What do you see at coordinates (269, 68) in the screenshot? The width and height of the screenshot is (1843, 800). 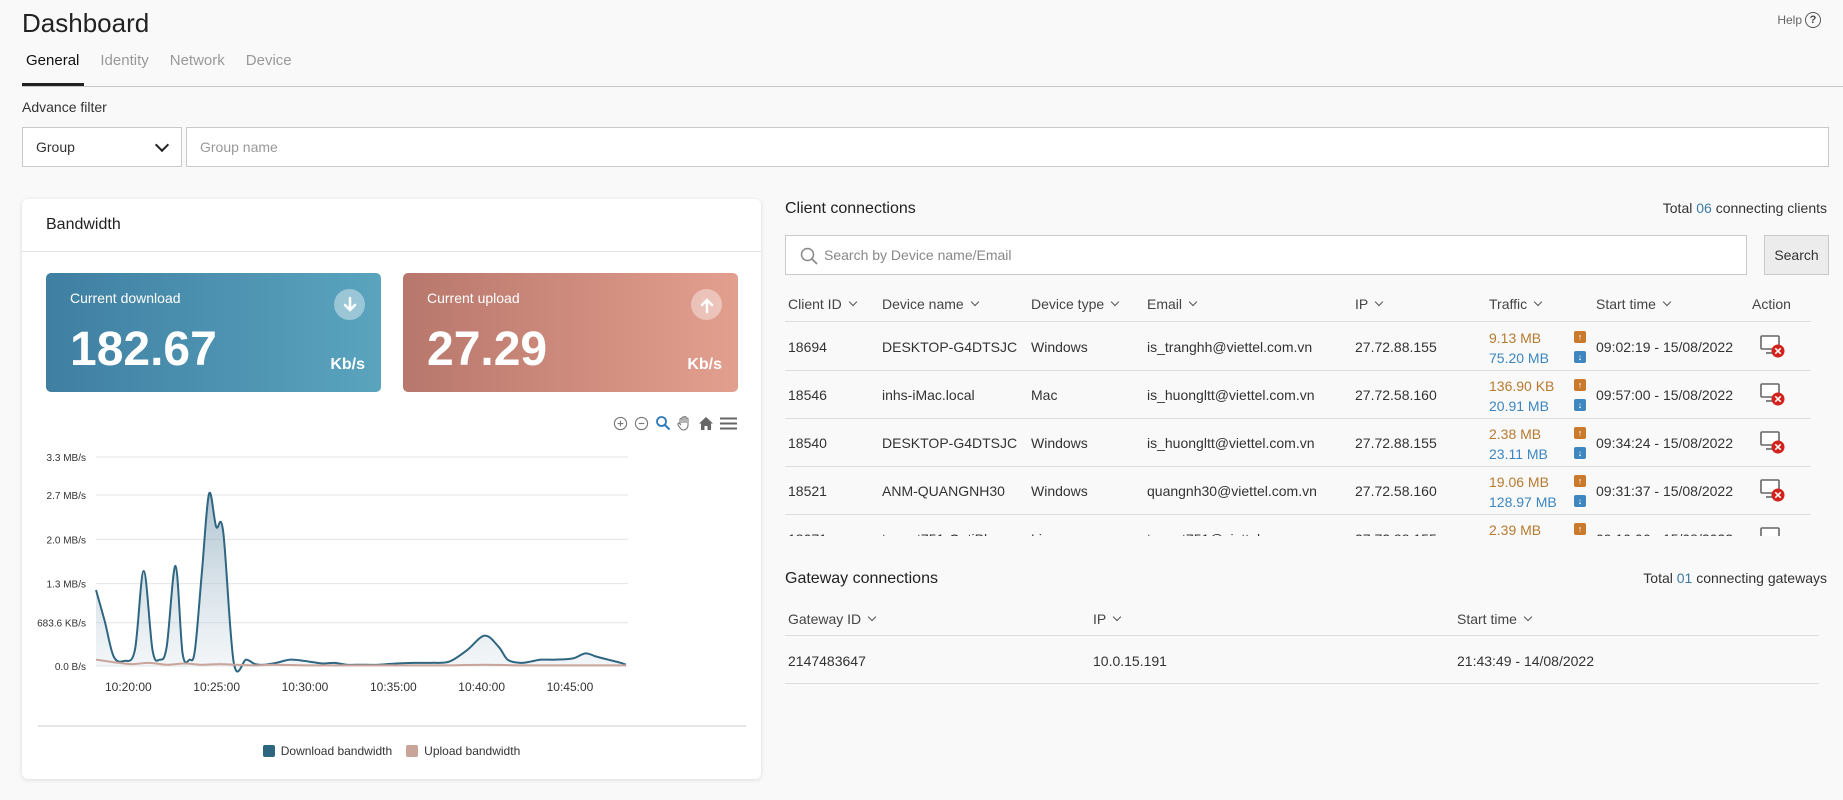 I see `tab-device: Device` at bounding box center [269, 68].